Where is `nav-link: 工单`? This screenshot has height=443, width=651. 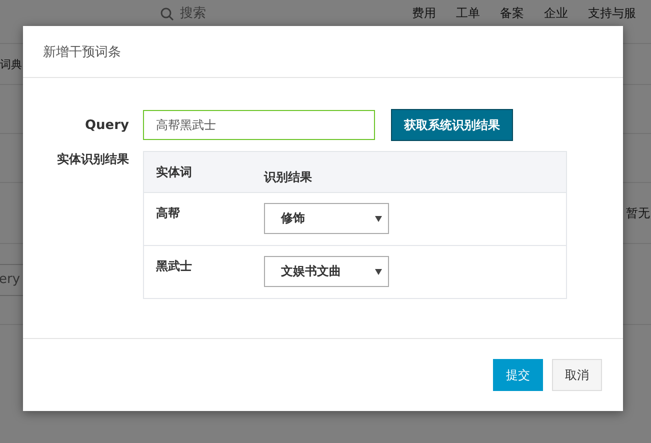
nav-link: 工单 is located at coordinates (468, 13).